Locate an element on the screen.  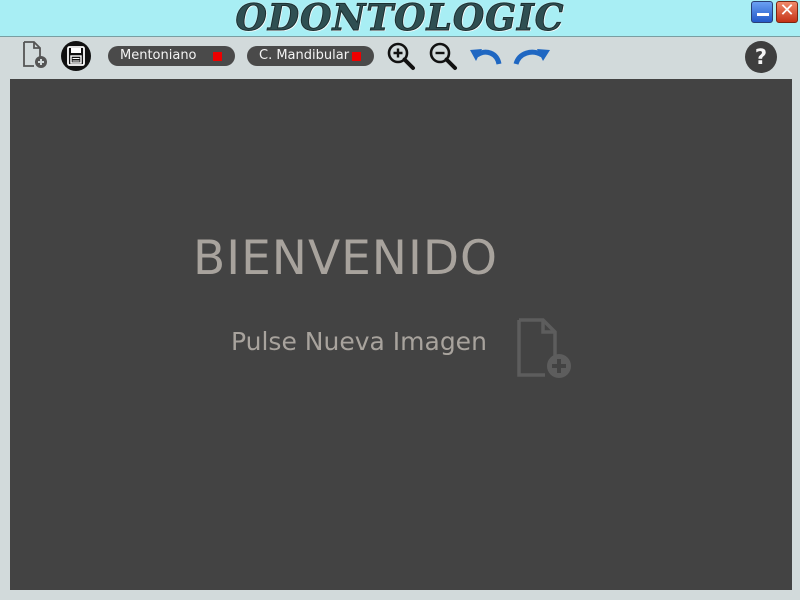
mandibular-toggle: C. Mandibular is located at coordinates (310, 56).